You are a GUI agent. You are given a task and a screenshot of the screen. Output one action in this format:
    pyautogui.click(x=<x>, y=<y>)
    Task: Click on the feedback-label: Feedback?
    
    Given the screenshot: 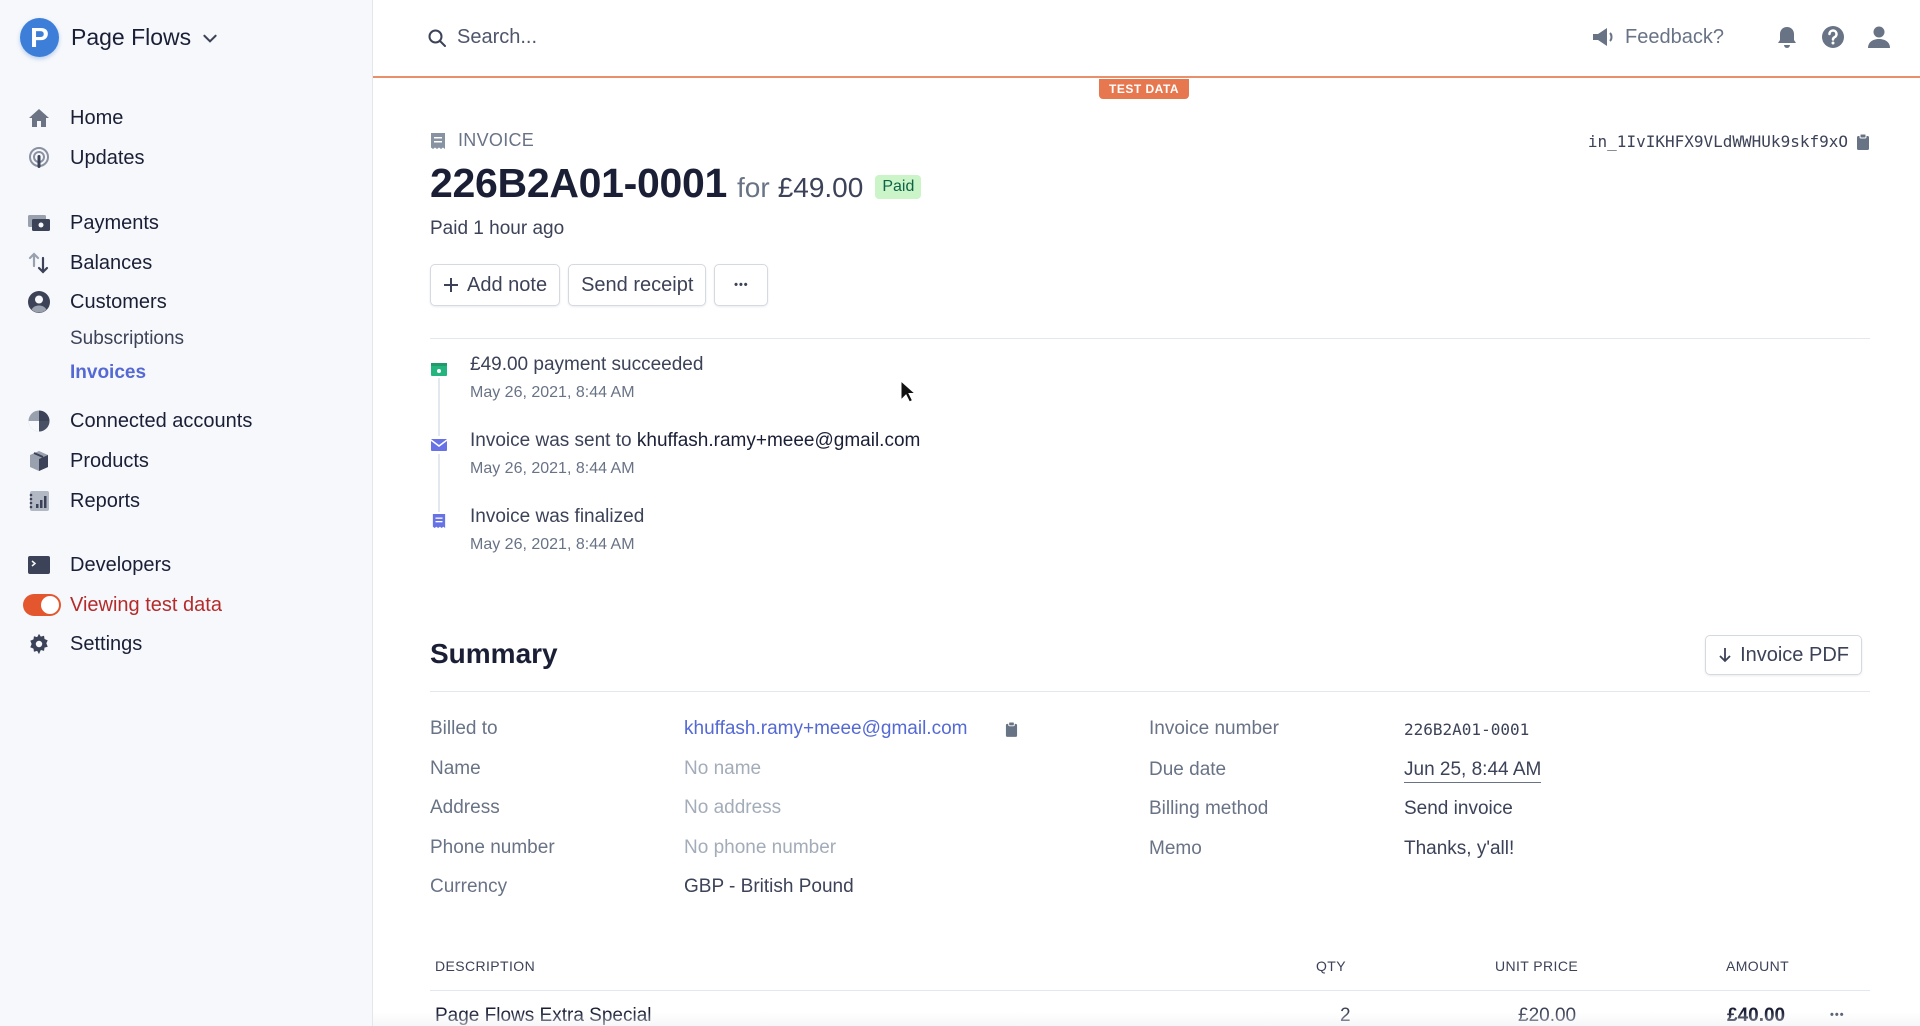 What is the action you would take?
    pyautogui.click(x=1674, y=36)
    